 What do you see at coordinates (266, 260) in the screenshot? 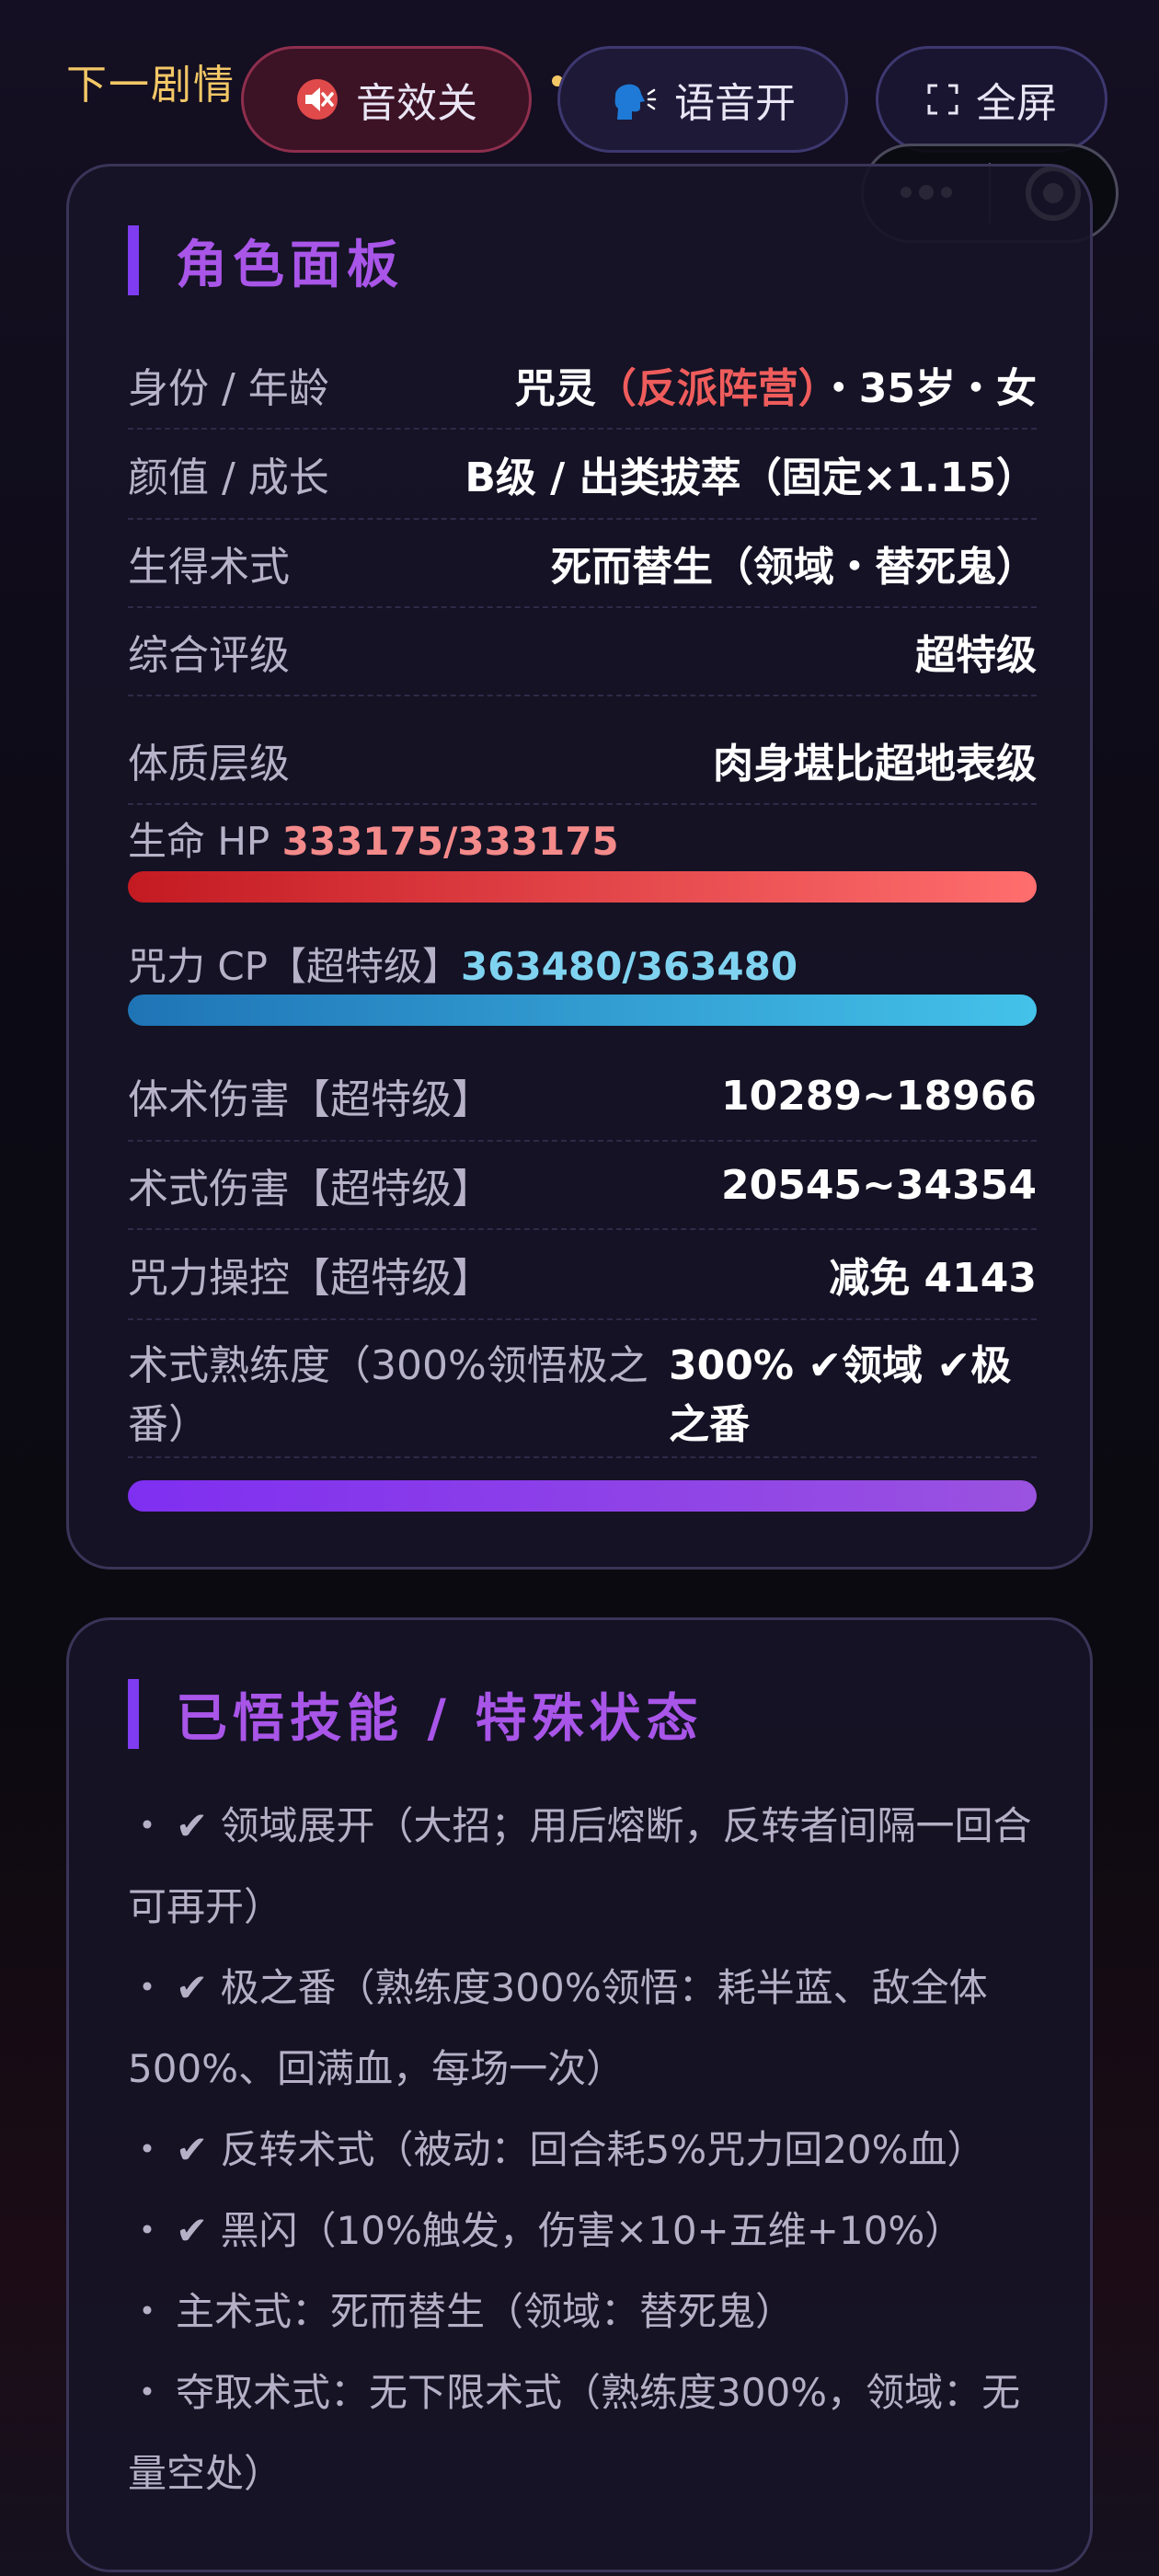
I see `role-panel-title: 角色面板` at bounding box center [266, 260].